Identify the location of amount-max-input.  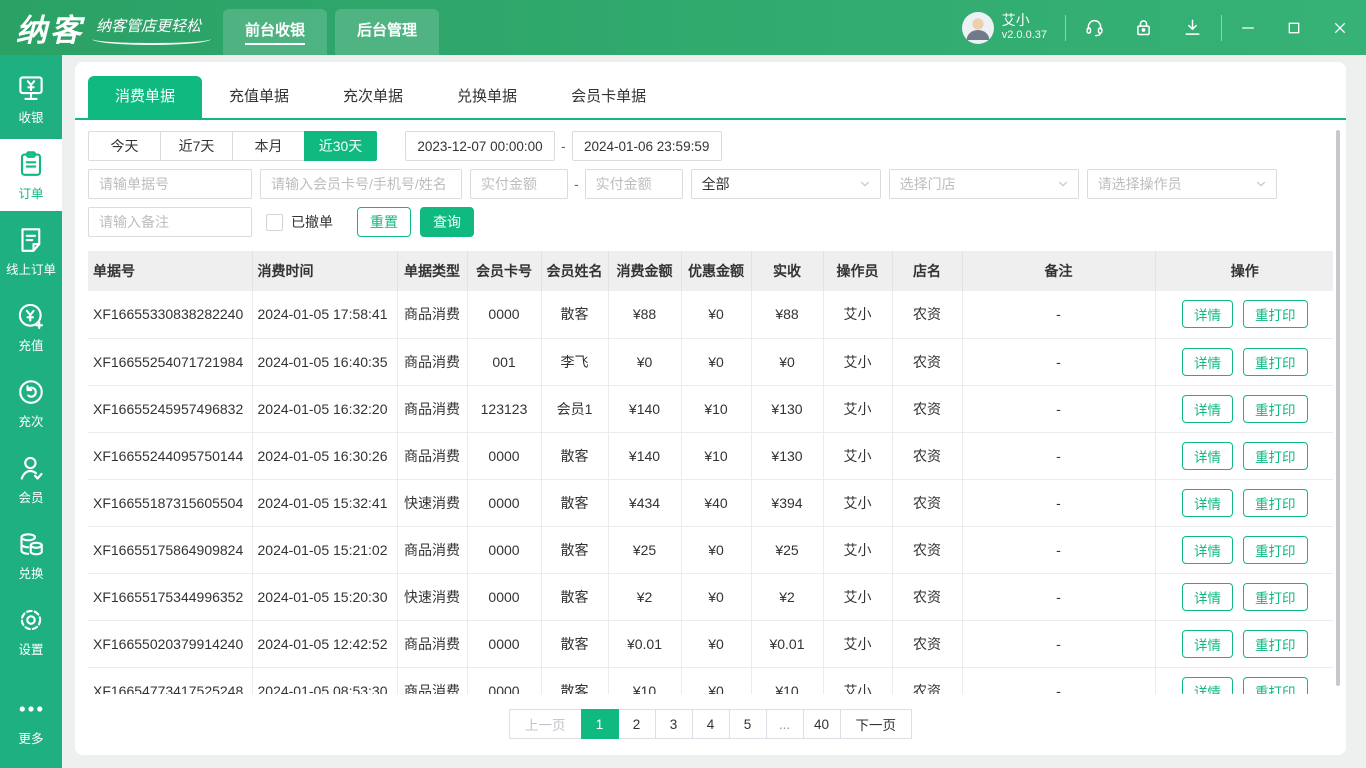
(633, 184).